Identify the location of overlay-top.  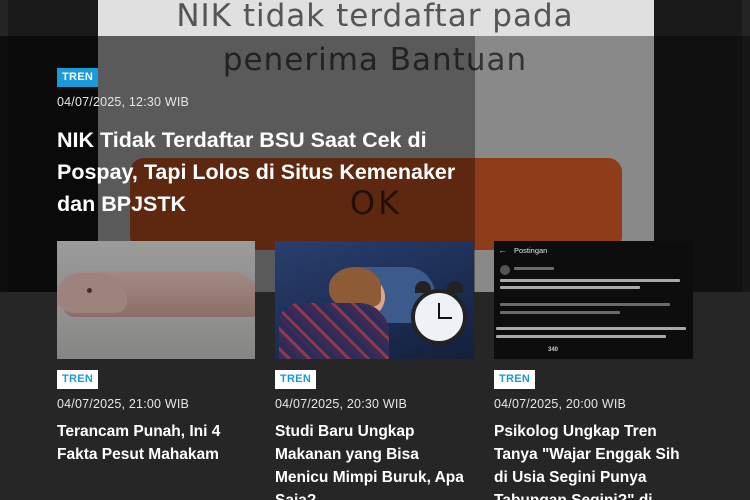
(375, 18).